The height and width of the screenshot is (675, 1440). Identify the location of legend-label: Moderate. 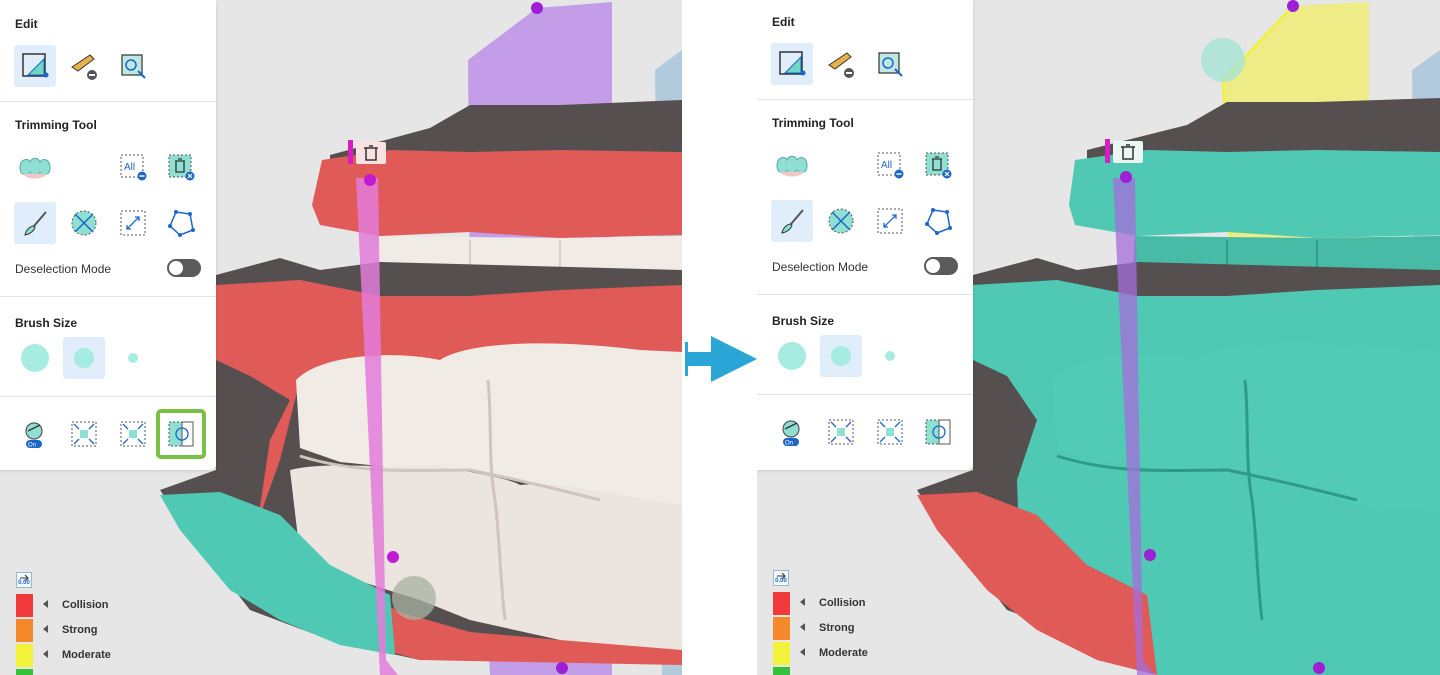
(843, 653).